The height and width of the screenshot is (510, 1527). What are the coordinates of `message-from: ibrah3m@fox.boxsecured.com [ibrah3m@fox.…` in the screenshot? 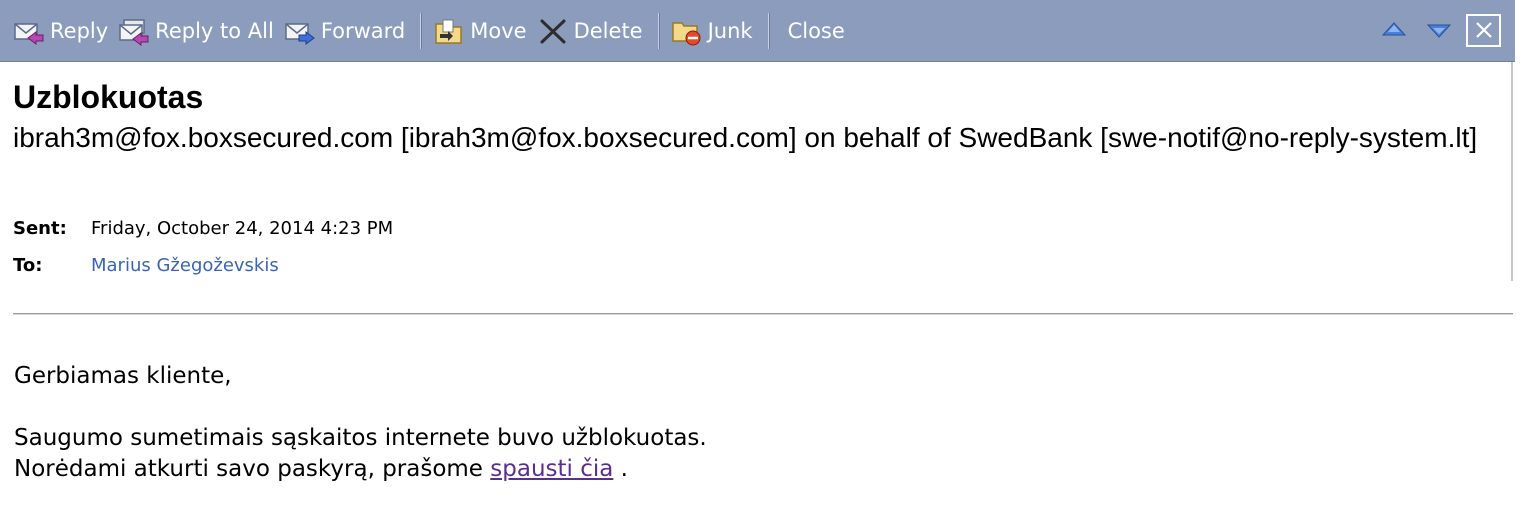 It's located at (745, 137).